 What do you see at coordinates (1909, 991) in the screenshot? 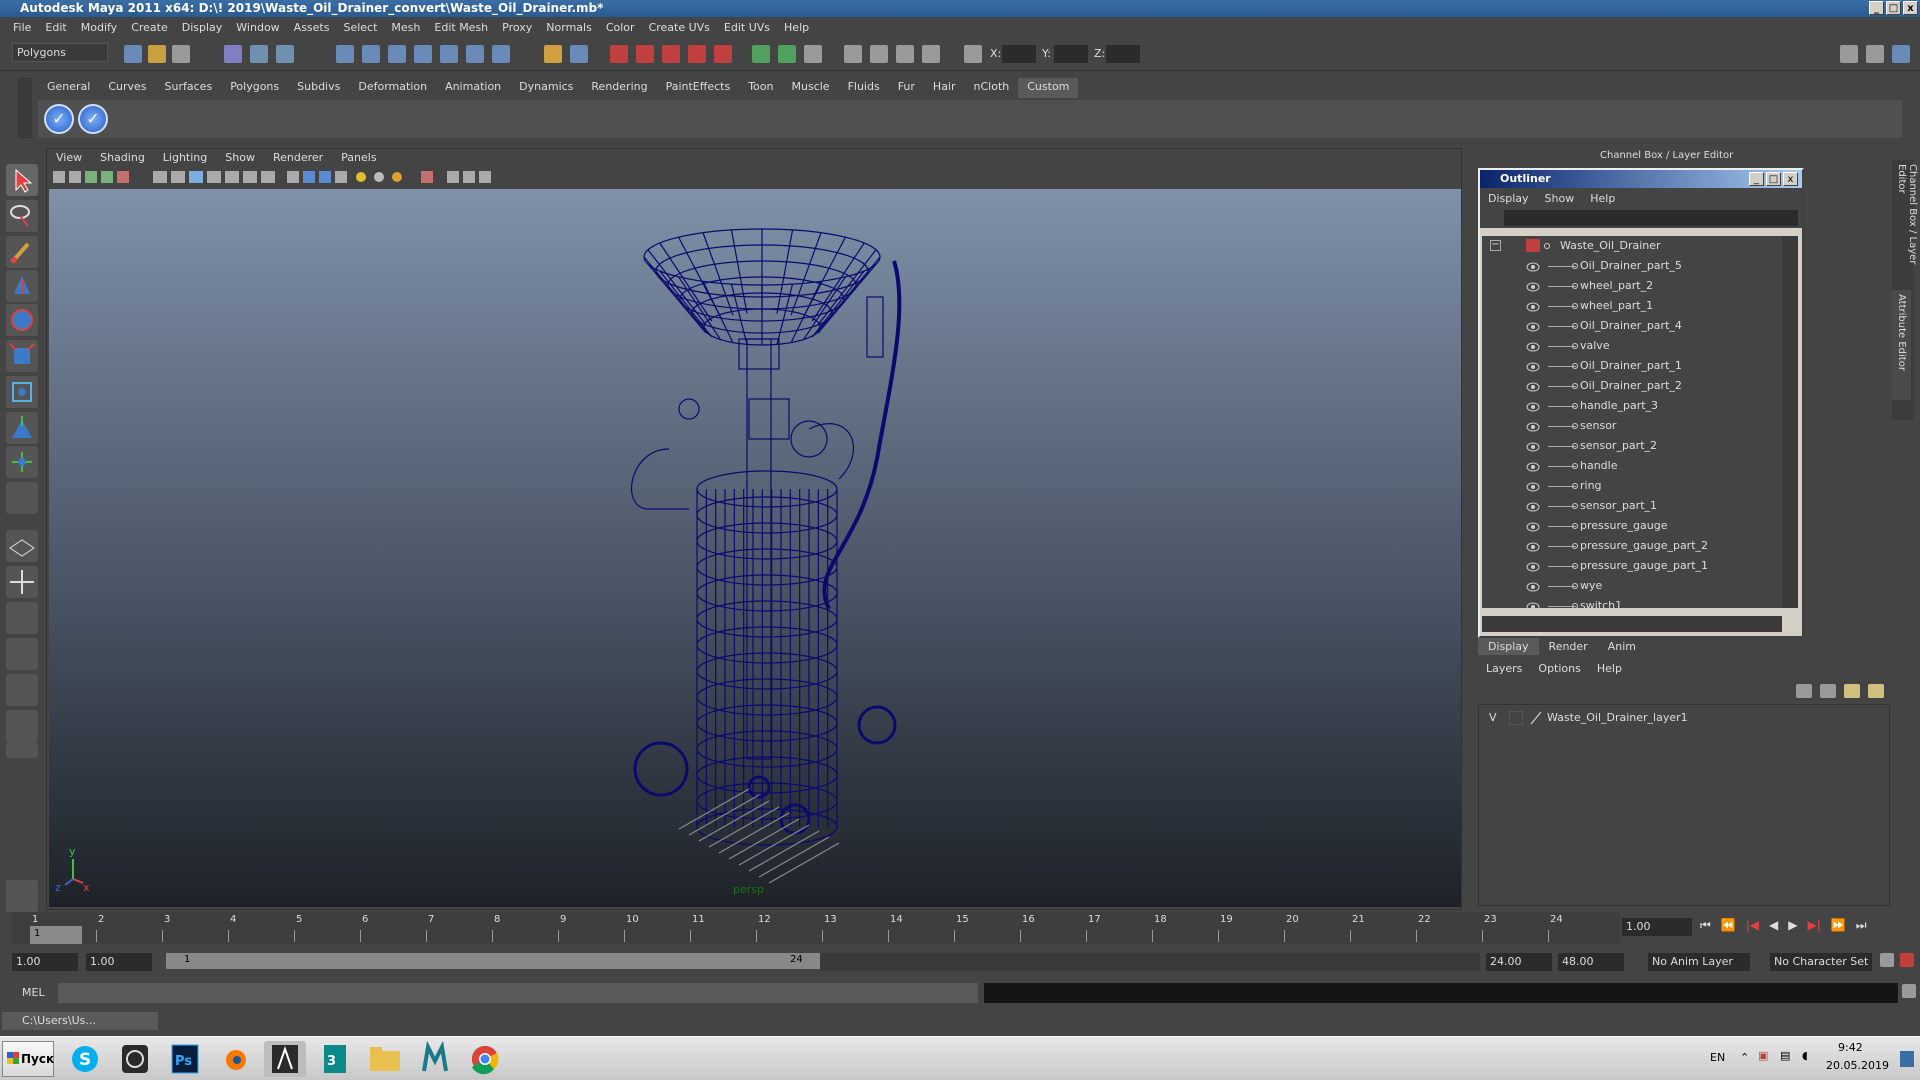
I see `script-editor-icon` at bounding box center [1909, 991].